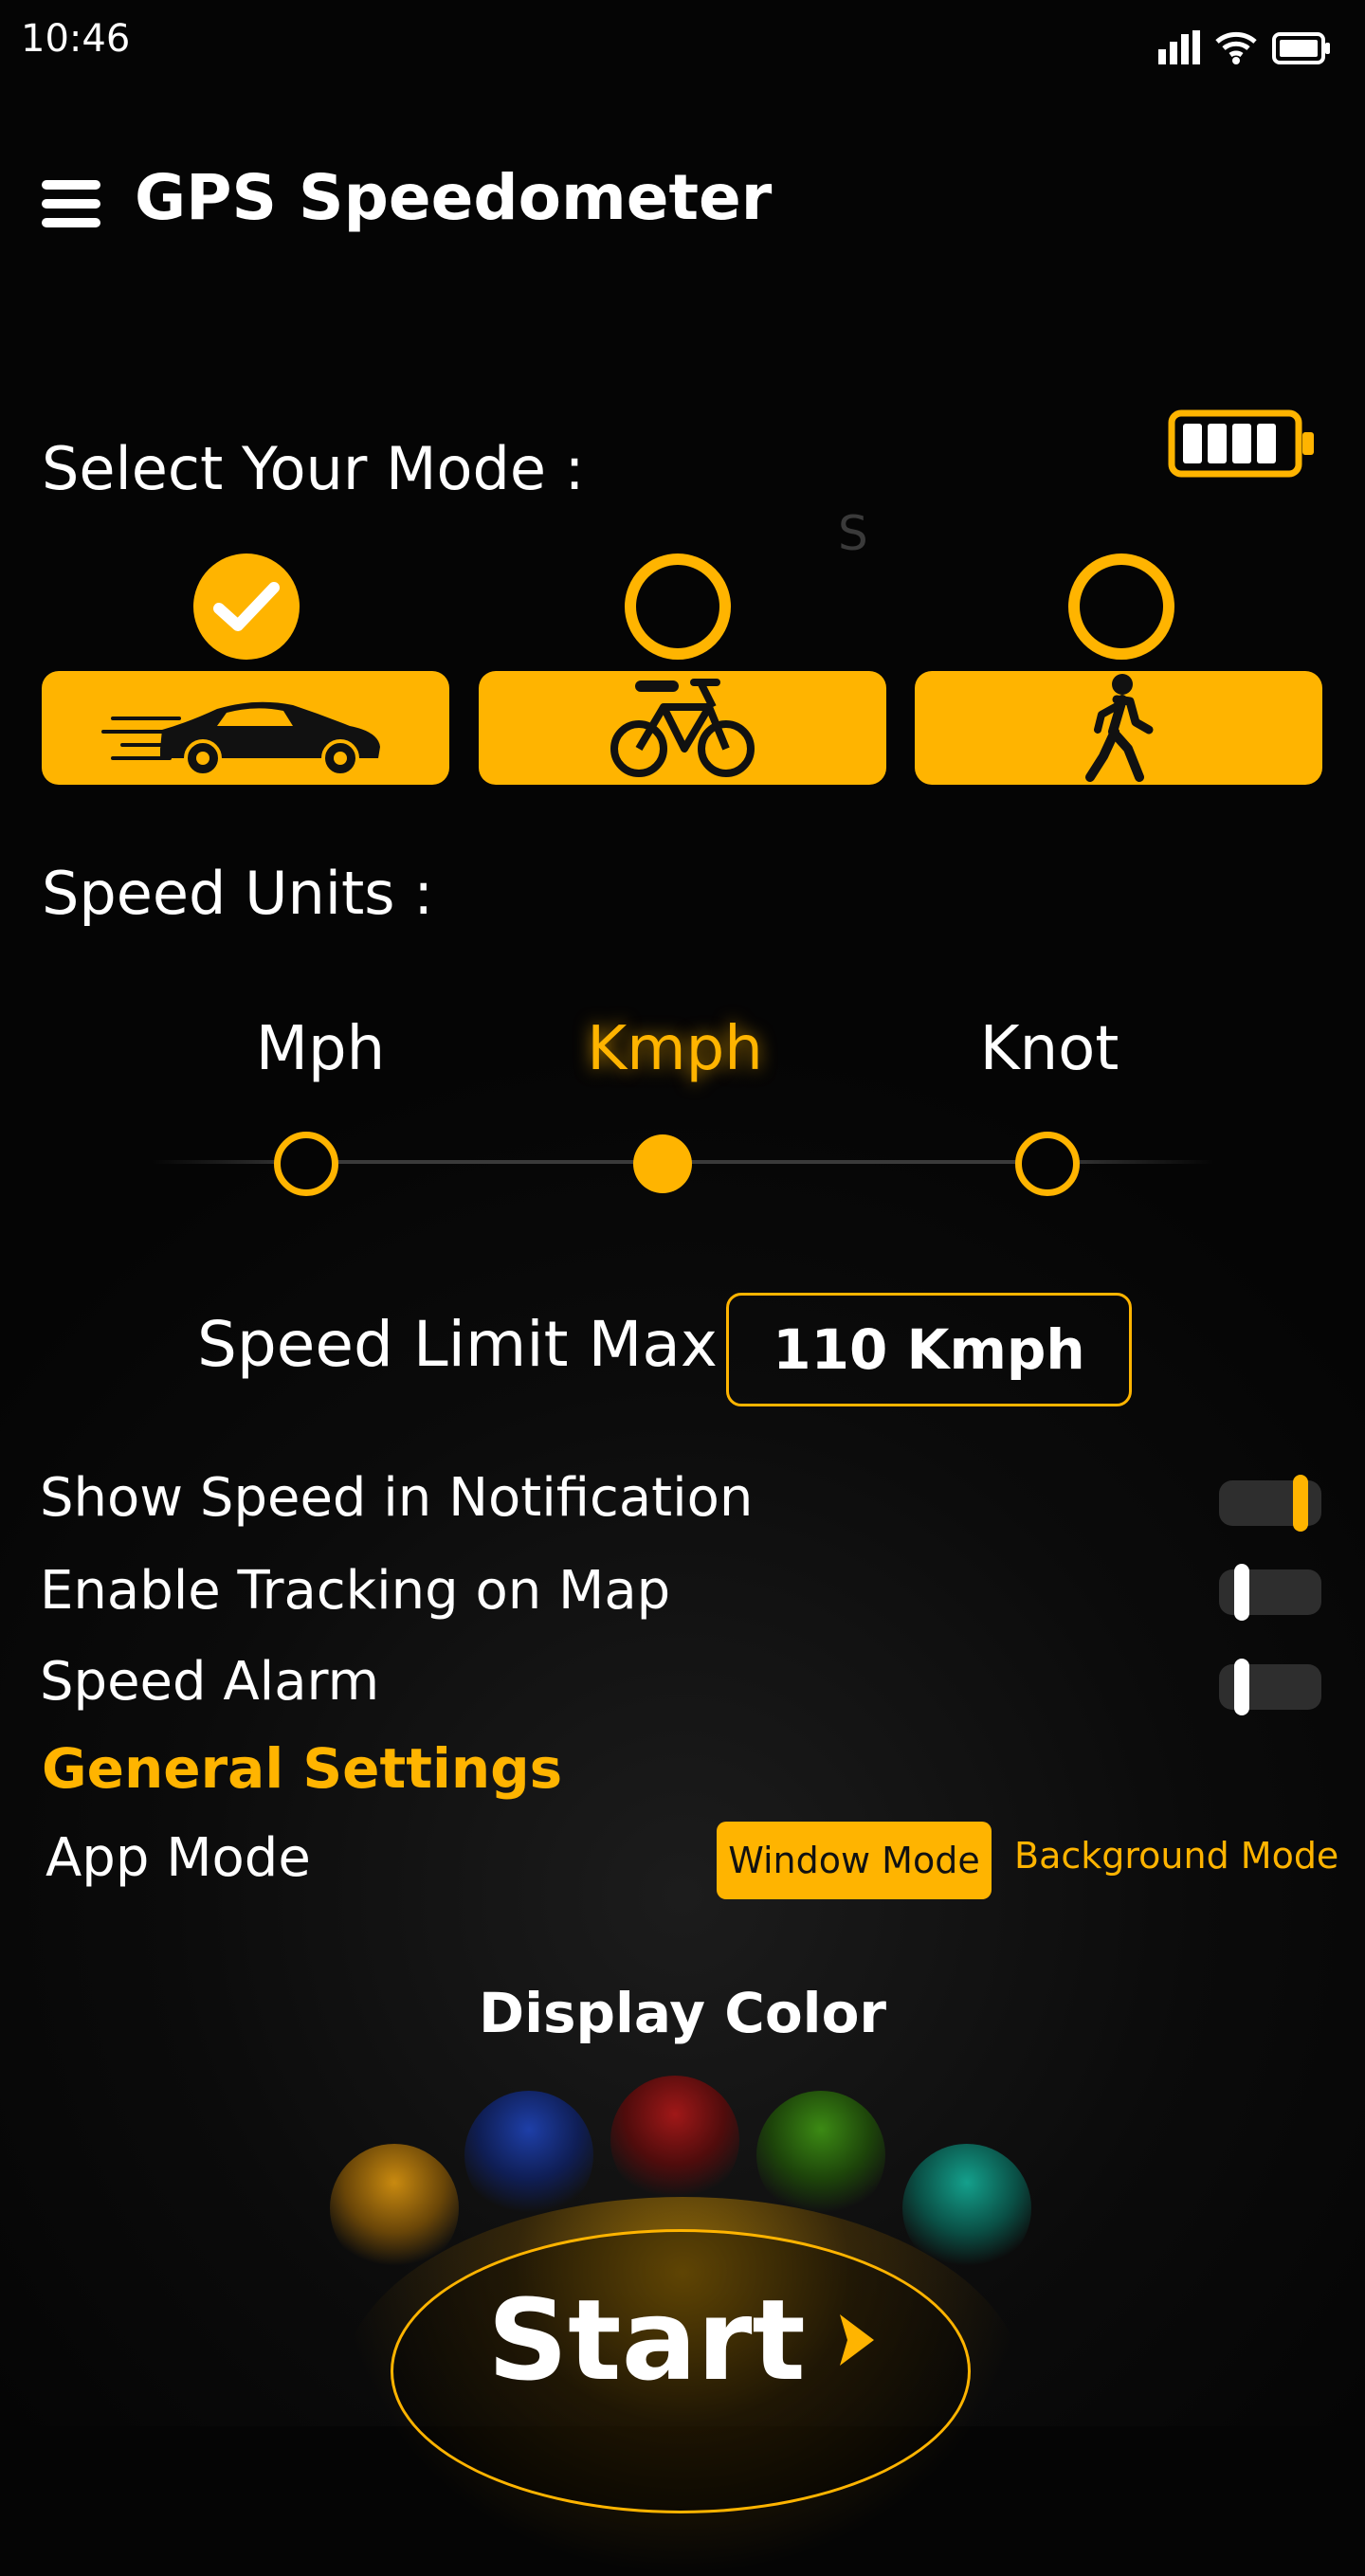  I want to click on signal-icon, so click(1179, 47).